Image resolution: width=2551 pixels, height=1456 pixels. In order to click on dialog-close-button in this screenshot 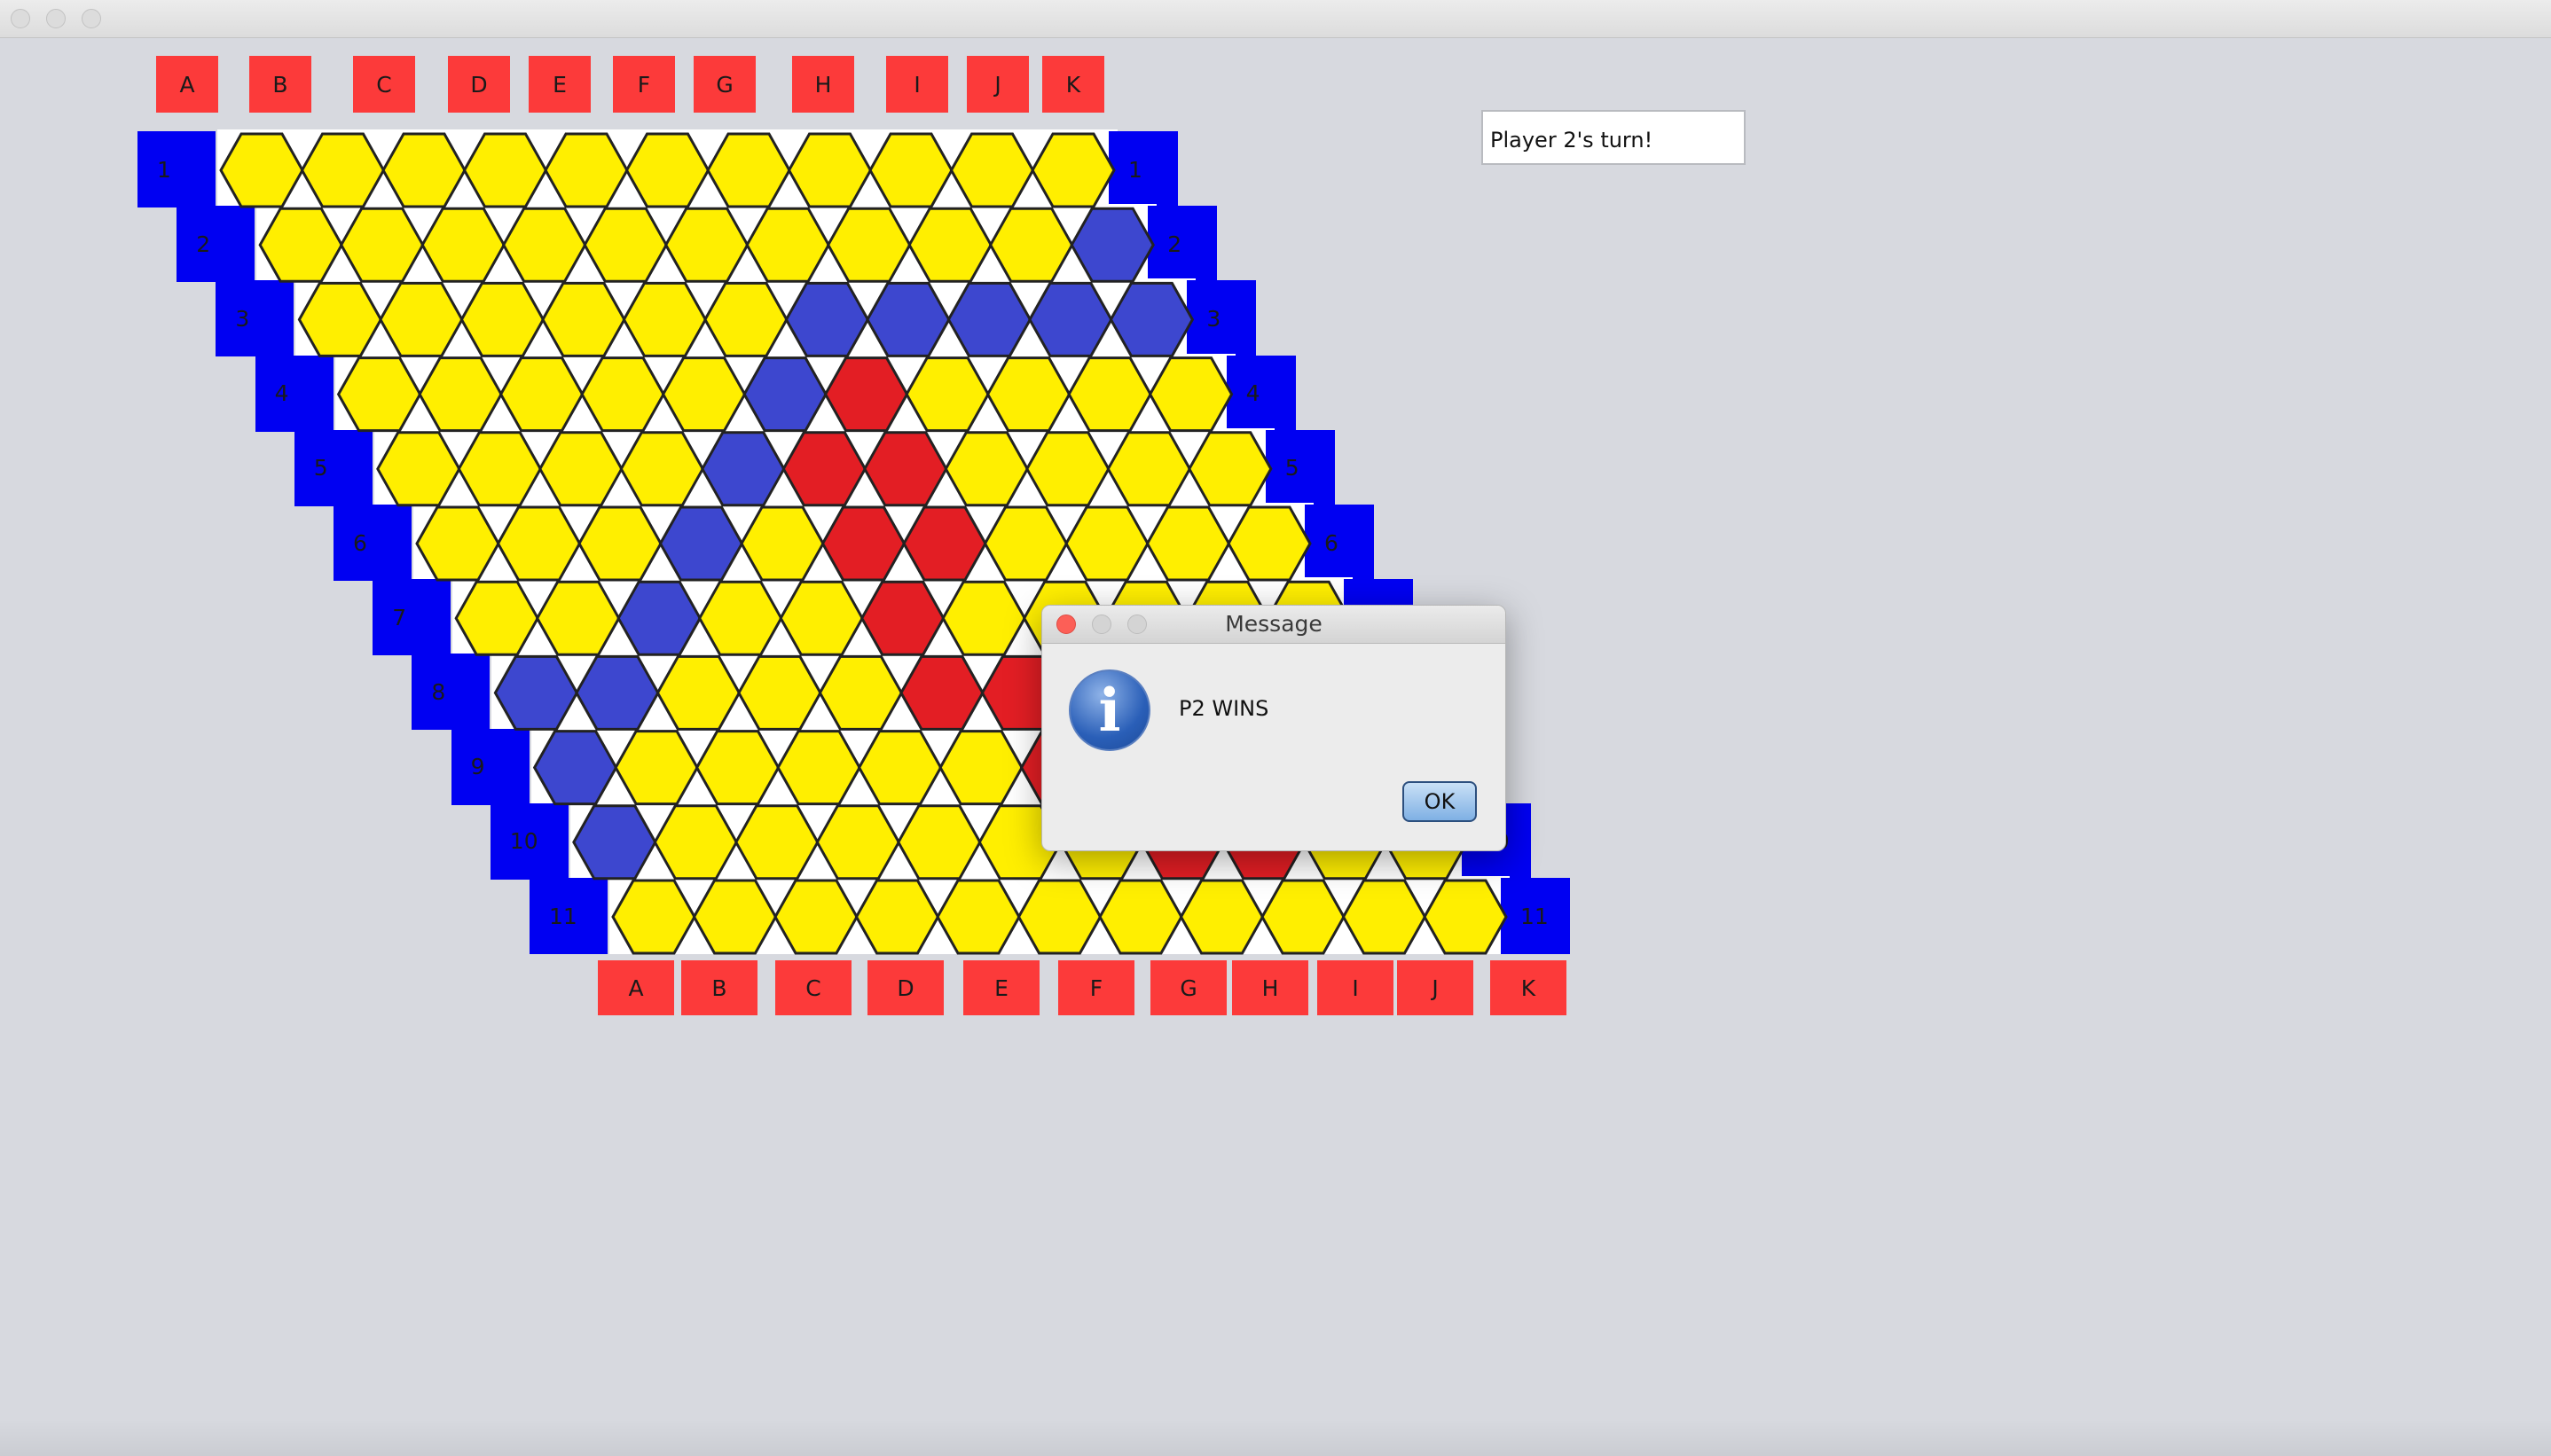, I will do `click(1066, 624)`.